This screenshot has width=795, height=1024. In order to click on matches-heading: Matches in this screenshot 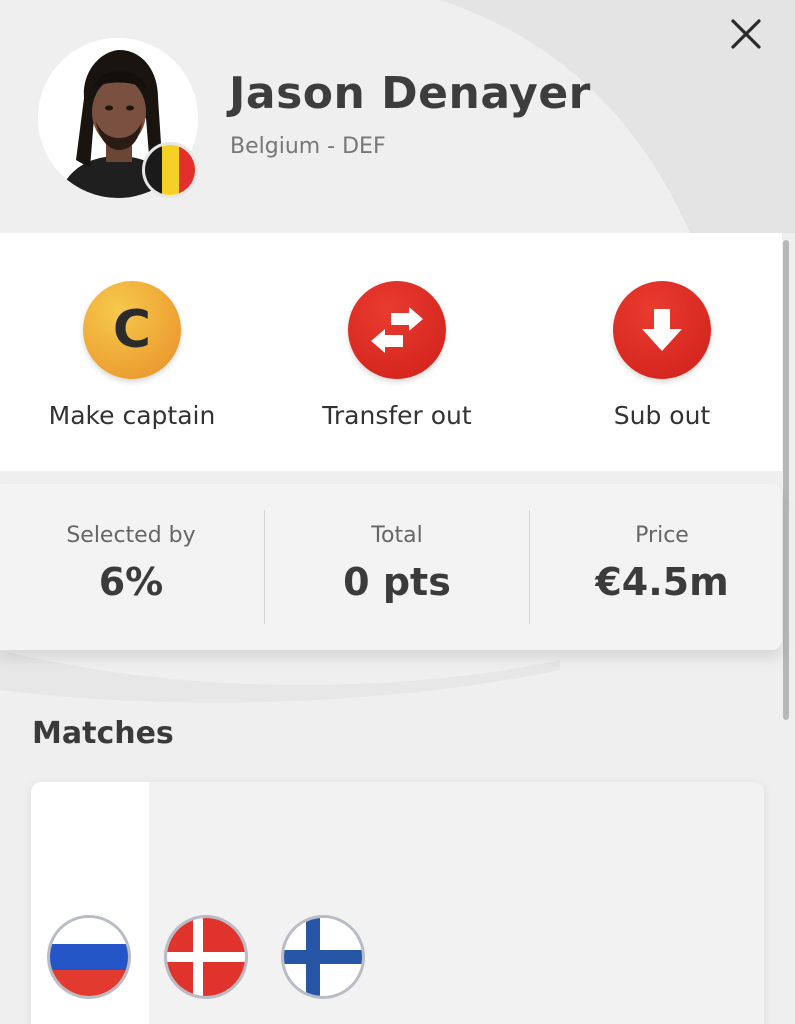, I will do `click(103, 733)`.